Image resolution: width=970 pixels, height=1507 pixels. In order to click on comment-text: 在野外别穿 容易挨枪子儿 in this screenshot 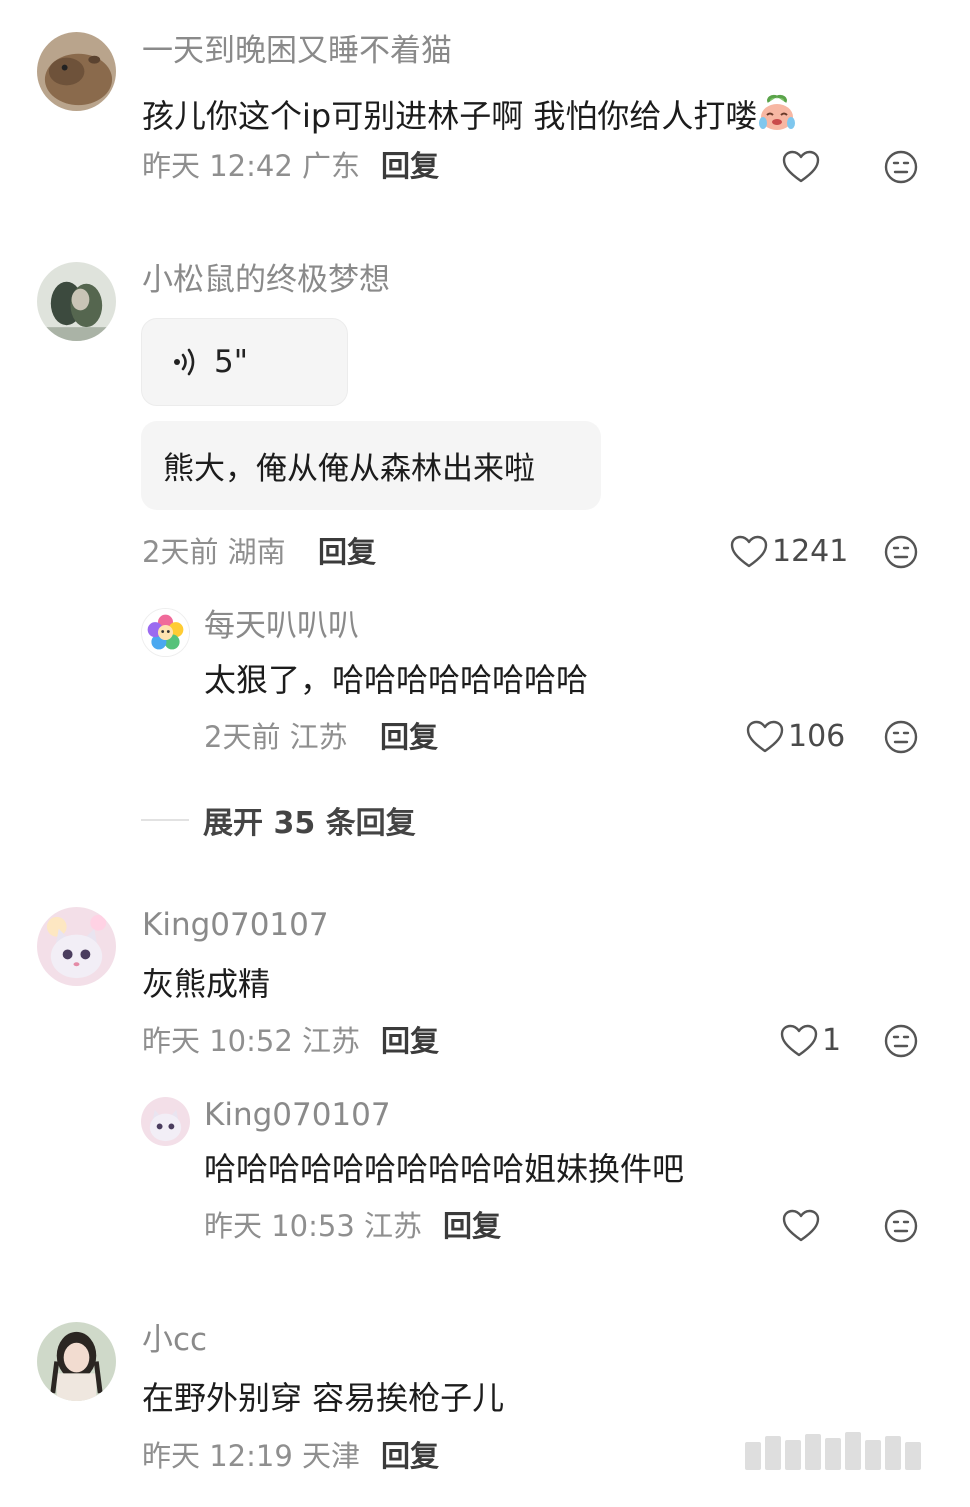, I will do `click(323, 1398)`.